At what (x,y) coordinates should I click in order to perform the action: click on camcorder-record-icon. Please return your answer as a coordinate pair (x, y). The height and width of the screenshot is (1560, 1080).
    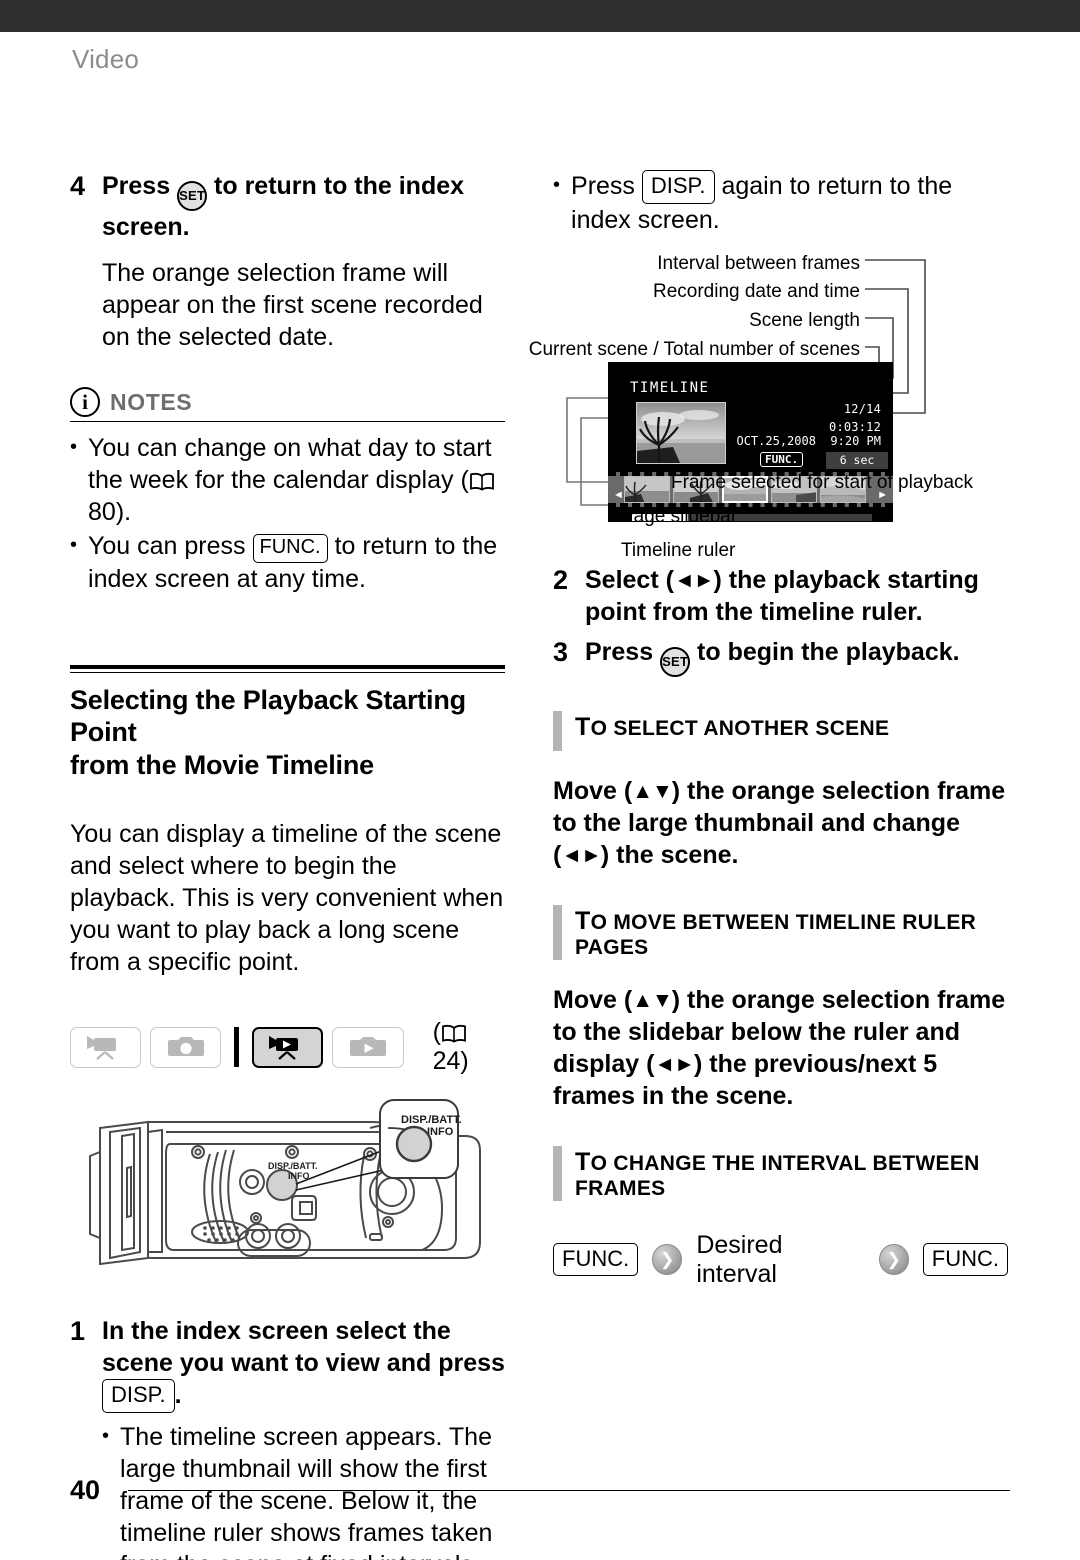
    Looking at the image, I should click on (101, 1048).